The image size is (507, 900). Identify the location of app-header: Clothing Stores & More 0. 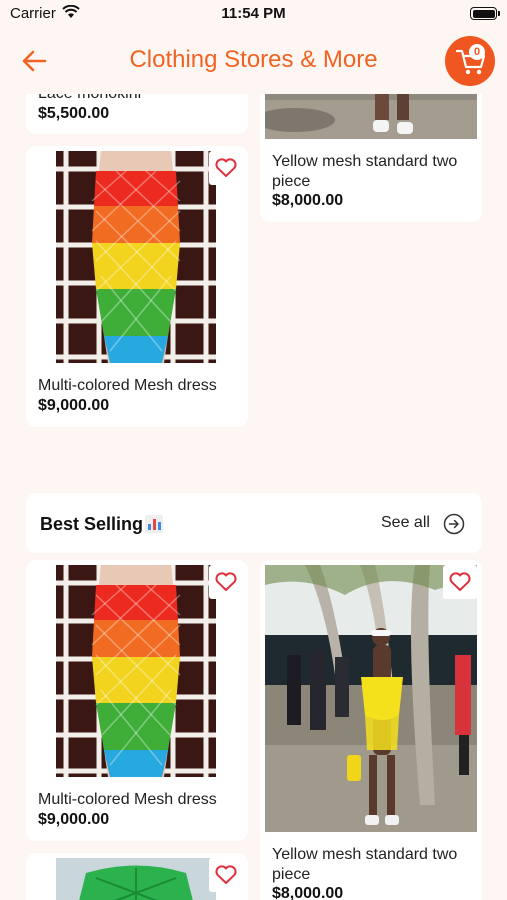
(253, 61).